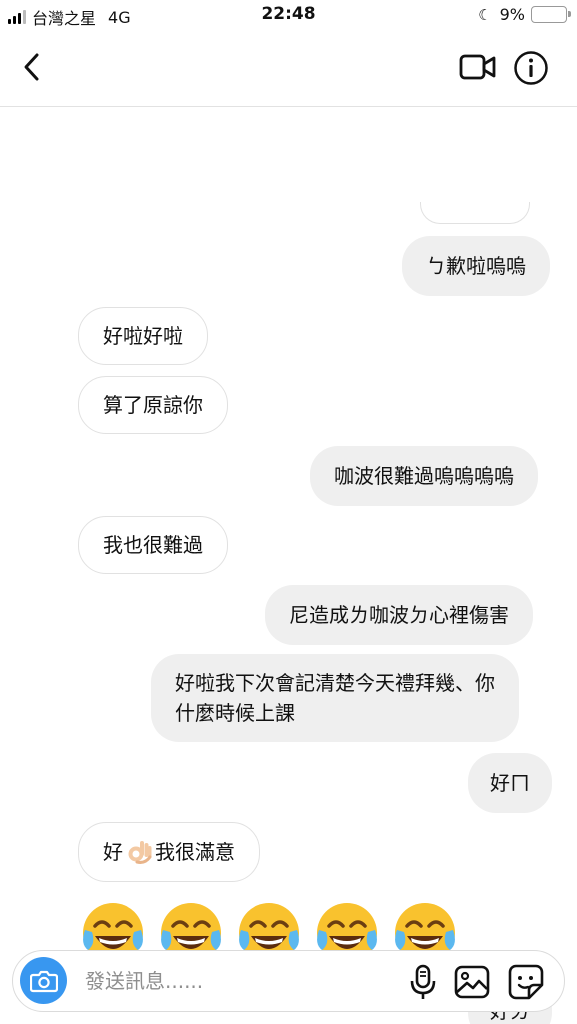 The height and width of the screenshot is (1024, 577). What do you see at coordinates (235, 713) in the screenshot?
I see `message-line: 什麼時候上課` at bounding box center [235, 713].